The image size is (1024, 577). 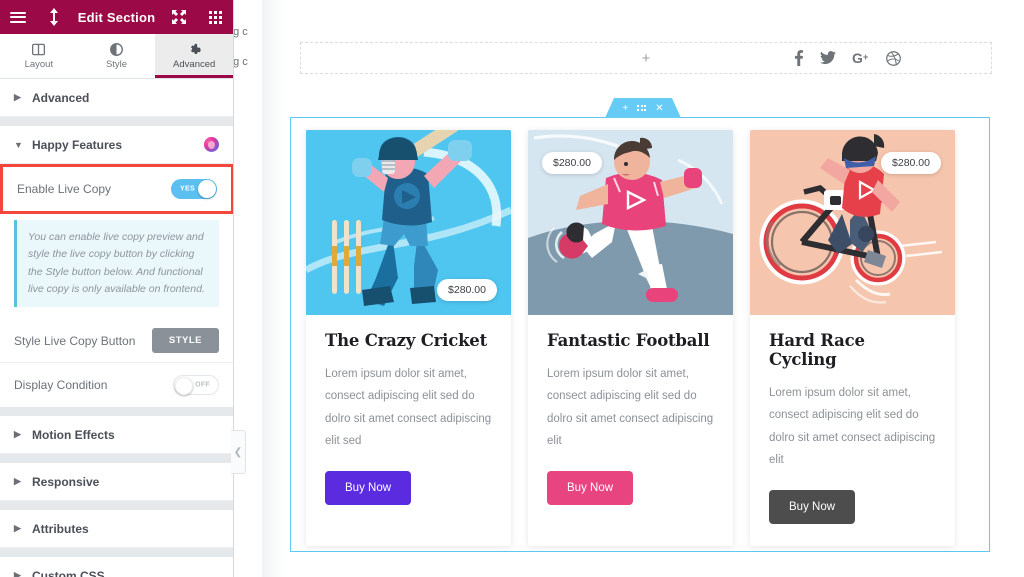 What do you see at coordinates (244, 288) in the screenshot?
I see `background-clipped-text: ng c ng c` at bounding box center [244, 288].